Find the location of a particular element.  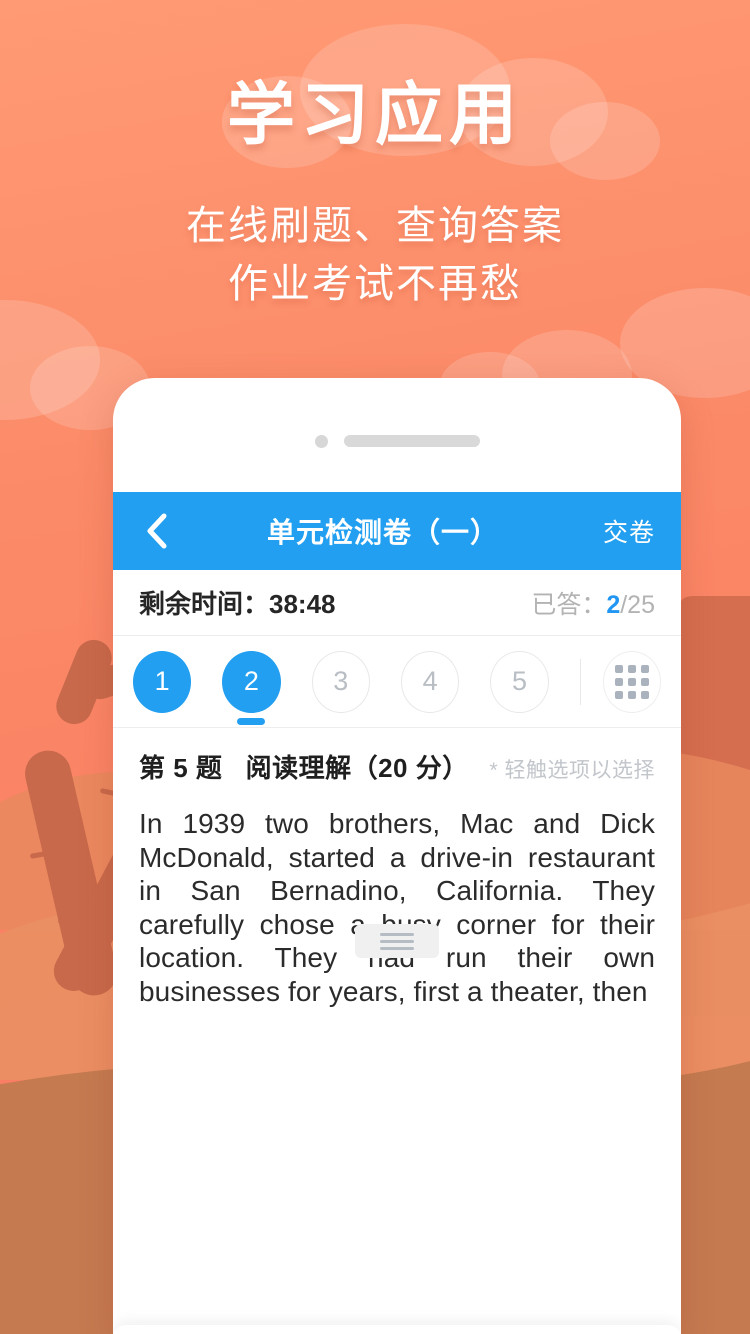

question-pill-bar: 1 2 3 4 5 is located at coordinates (397, 682).